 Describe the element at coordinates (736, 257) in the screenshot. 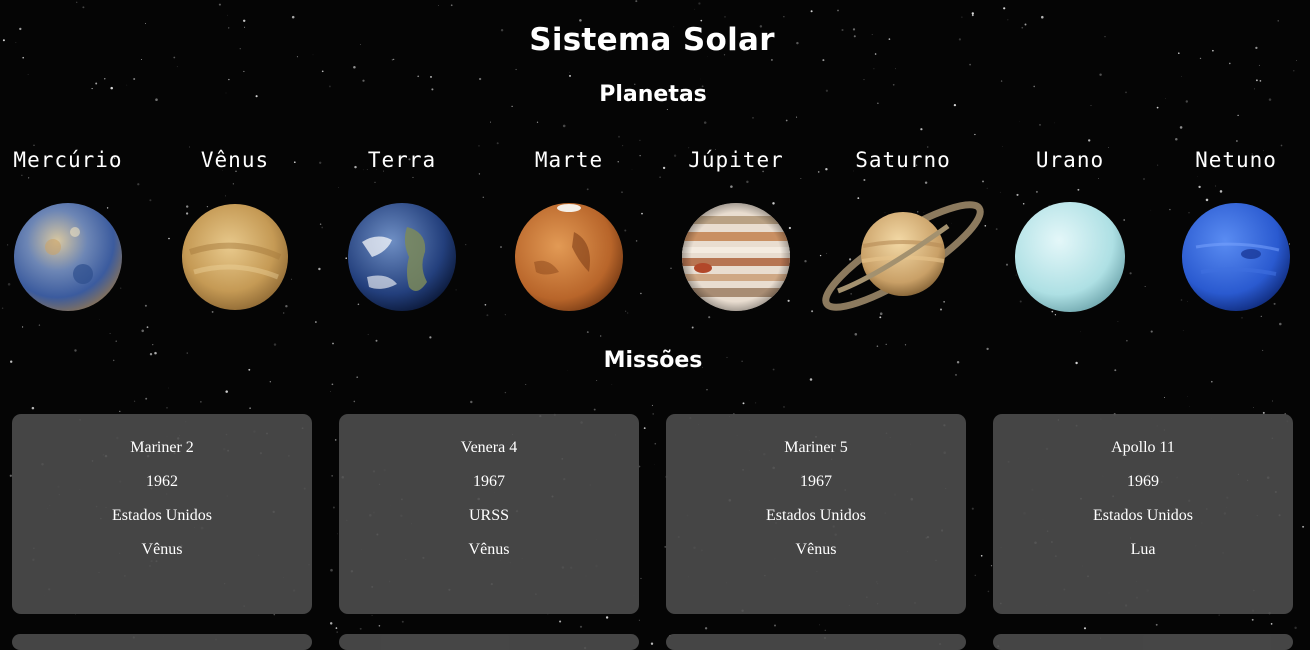

I see `jupiter-icon` at that location.